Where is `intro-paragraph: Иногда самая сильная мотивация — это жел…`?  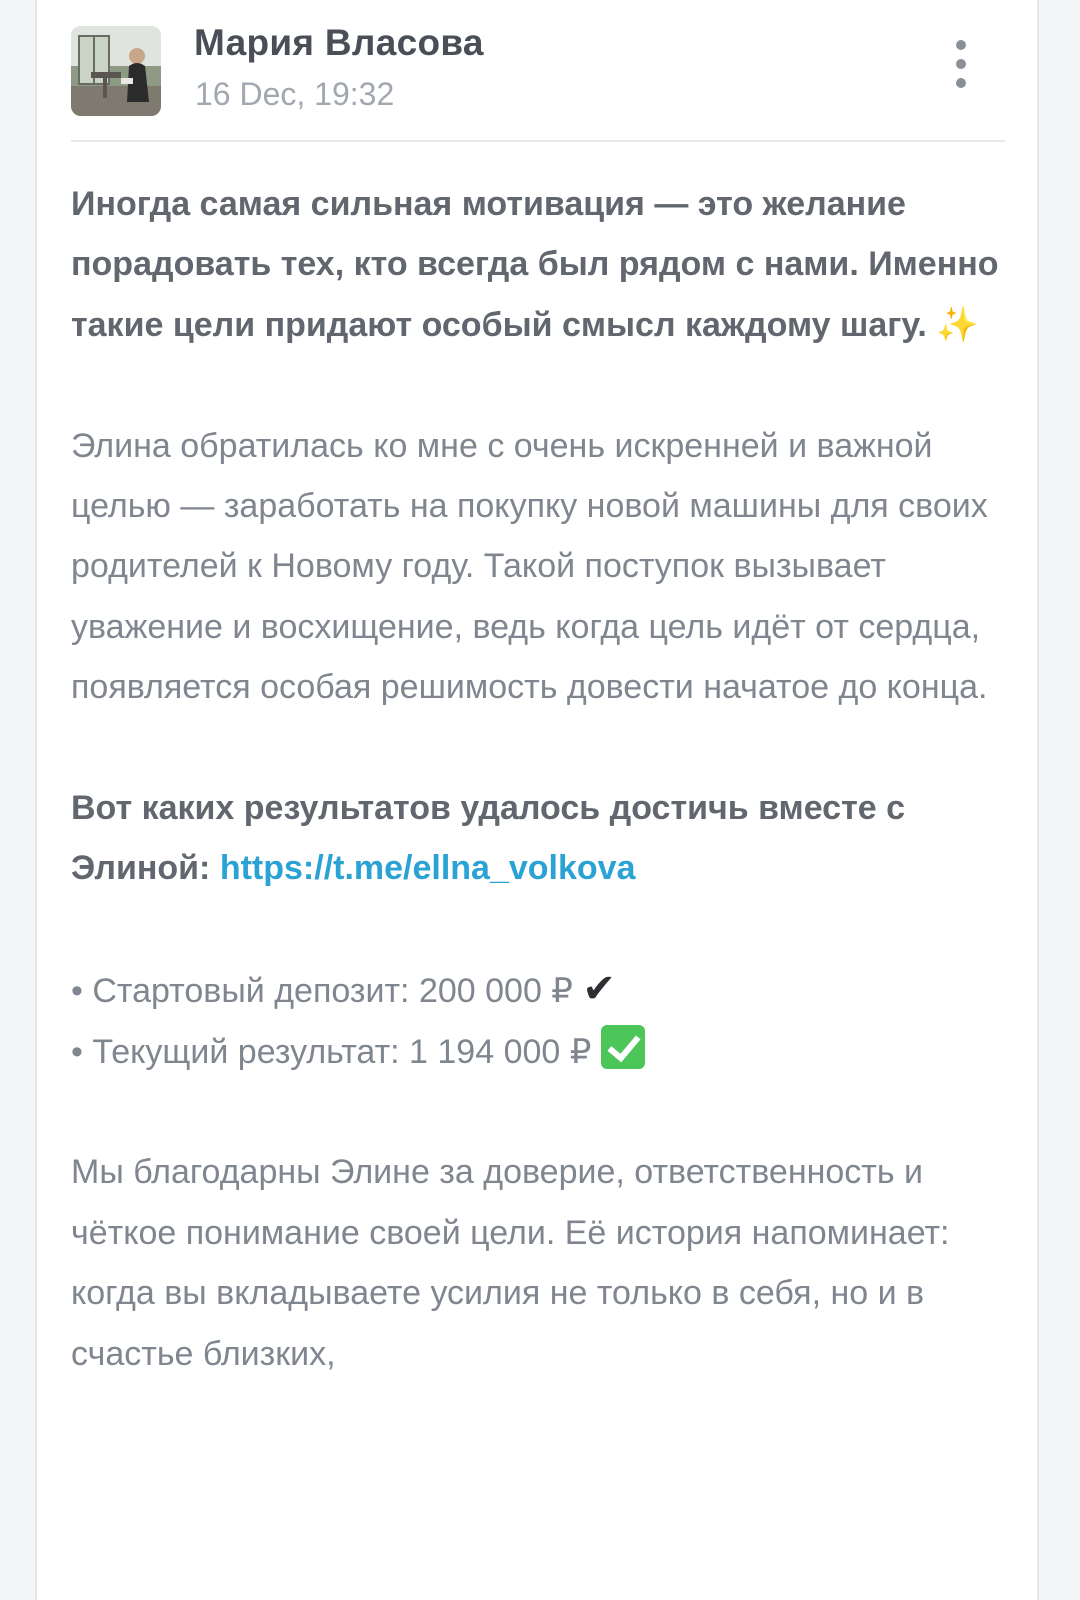 intro-paragraph: Иногда самая сильная мотивация — это жел… is located at coordinates (541, 264).